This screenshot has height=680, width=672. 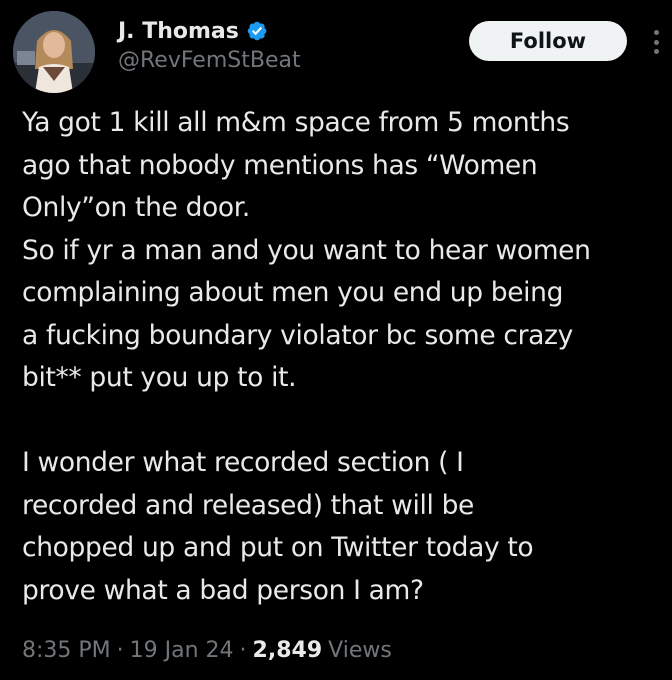 I want to click on follow-button: Follow, so click(x=548, y=41).